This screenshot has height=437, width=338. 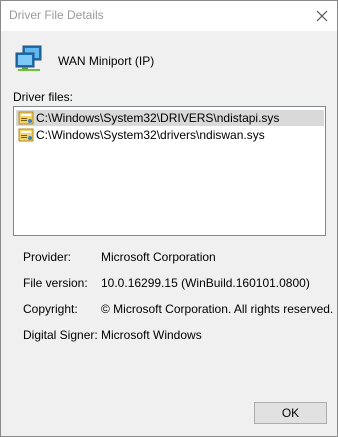 What do you see at coordinates (150, 135) in the screenshot?
I see `driver-file-path: C:\Windows\System32\drivers\ndiswan.sys` at bounding box center [150, 135].